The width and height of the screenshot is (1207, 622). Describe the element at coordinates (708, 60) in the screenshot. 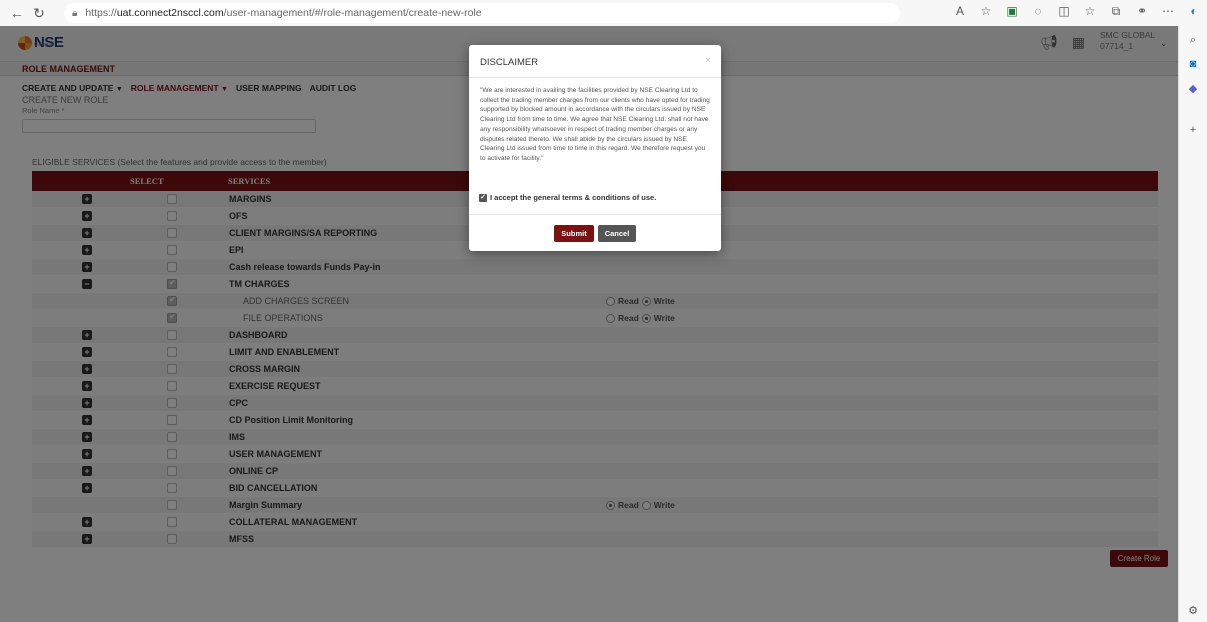

I see `close-icon: ×` at that location.